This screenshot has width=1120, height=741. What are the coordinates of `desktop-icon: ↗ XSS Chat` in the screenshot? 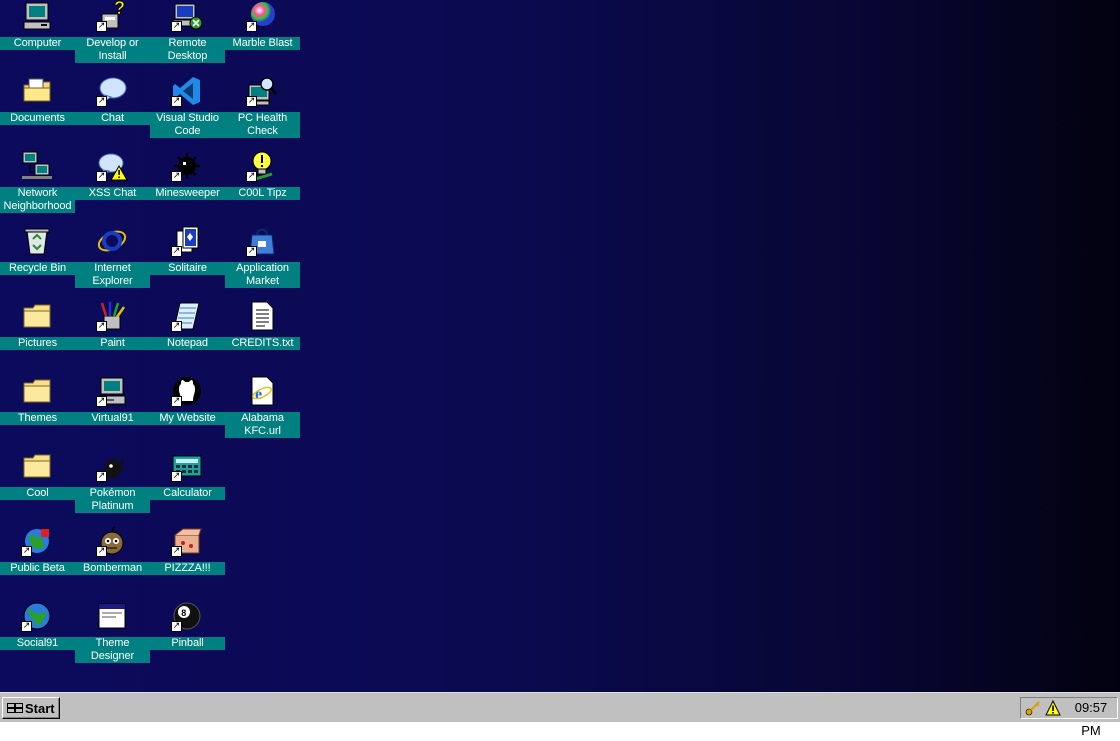 It's located at (112, 187).